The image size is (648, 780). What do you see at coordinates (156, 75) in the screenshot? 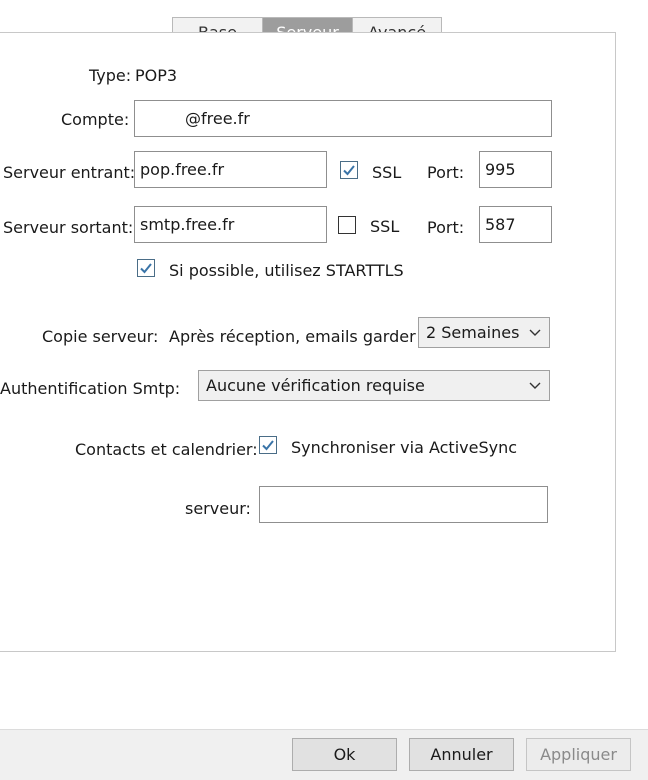
I see `type-value: POP3` at bounding box center [156, 75].